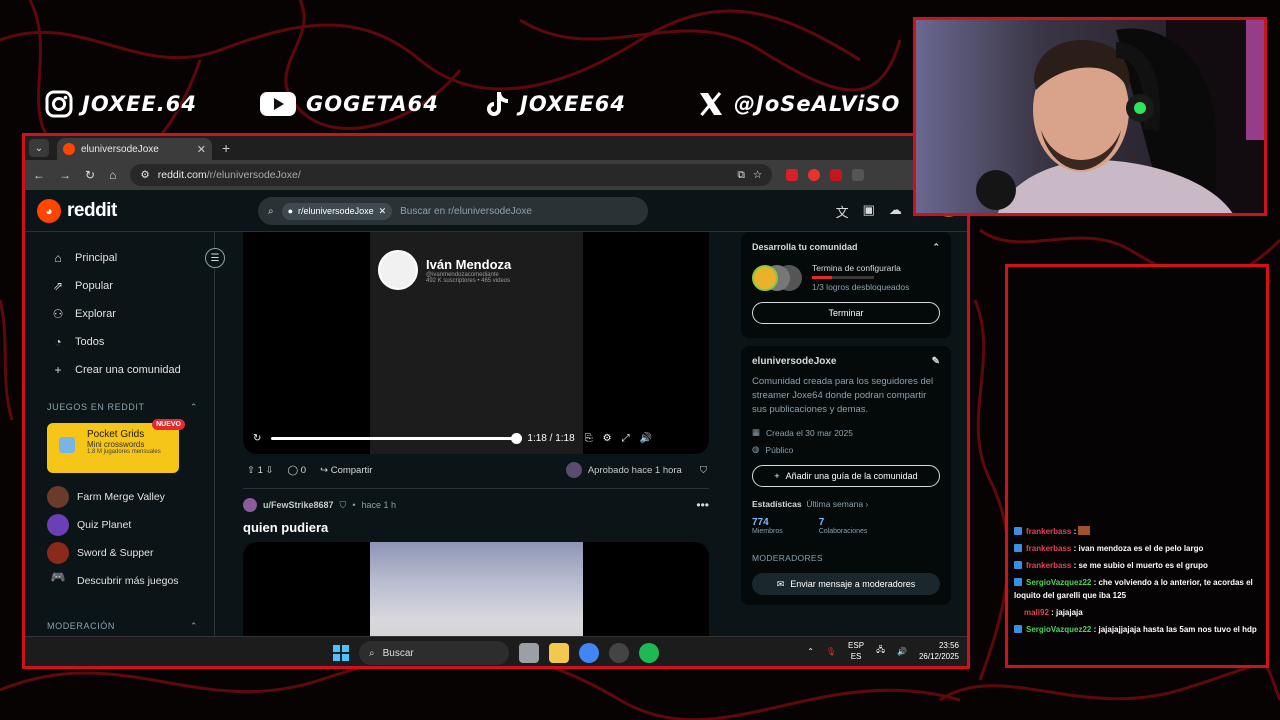  What do you see at coordinates (434, 653) in the screenshot?
I see `taskbar-search: ⌕ Buscar` at bounding box center [434, 653].